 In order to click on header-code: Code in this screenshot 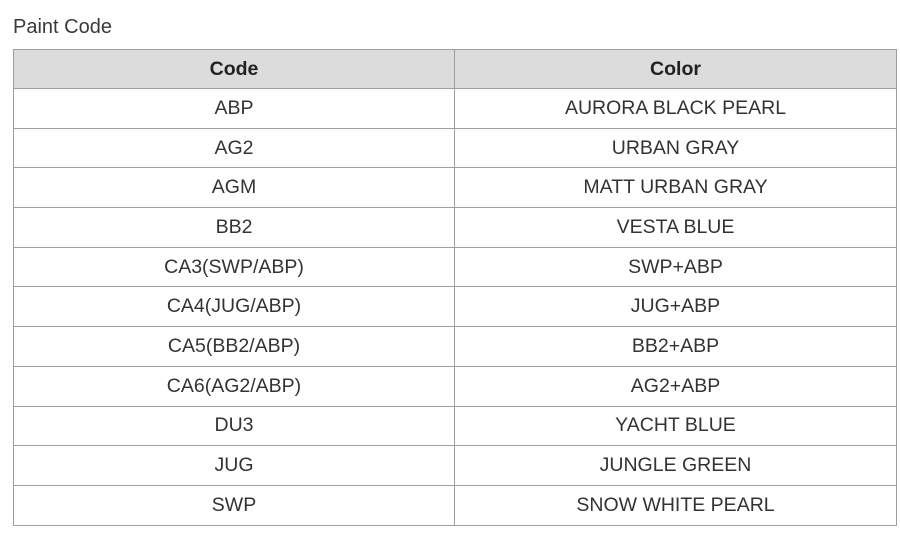, I will do `click(234, 69)`.